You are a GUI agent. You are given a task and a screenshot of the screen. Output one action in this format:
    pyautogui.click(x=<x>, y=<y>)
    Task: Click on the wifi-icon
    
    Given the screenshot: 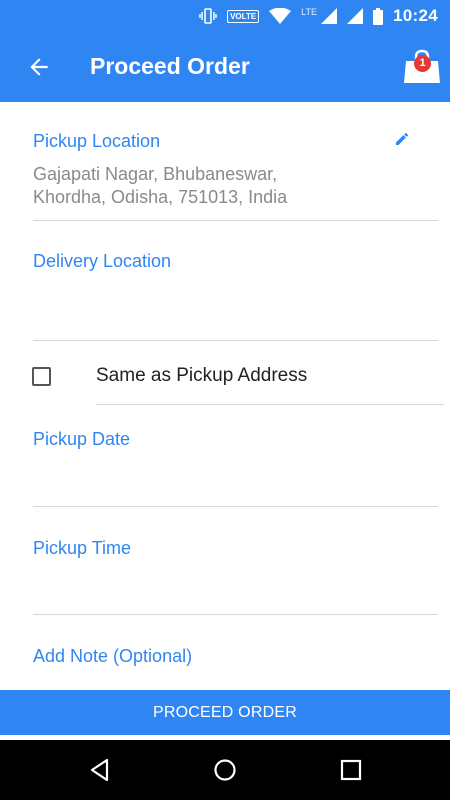 What is the action you would take?
    pyautogui.click(x=280, y=16)
    